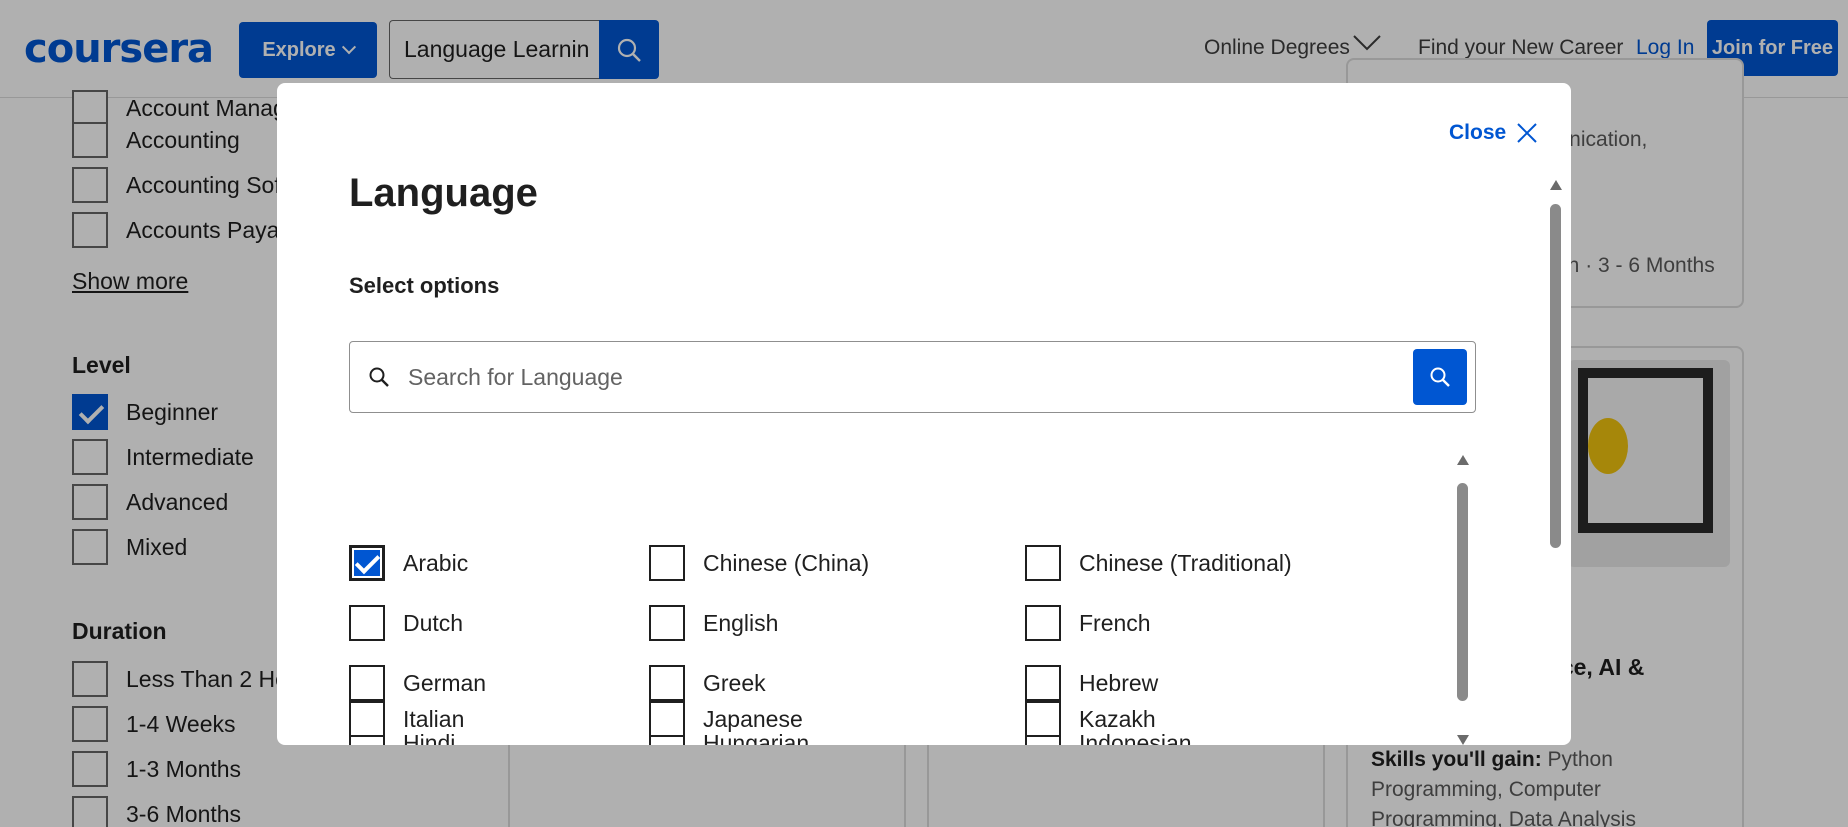 This screenshot has width=1848, height=827. What do you see at coordinates (1117, 718) in the screenshot?
I see `option-label: Kazakh` at bounding box center [1117, 718].